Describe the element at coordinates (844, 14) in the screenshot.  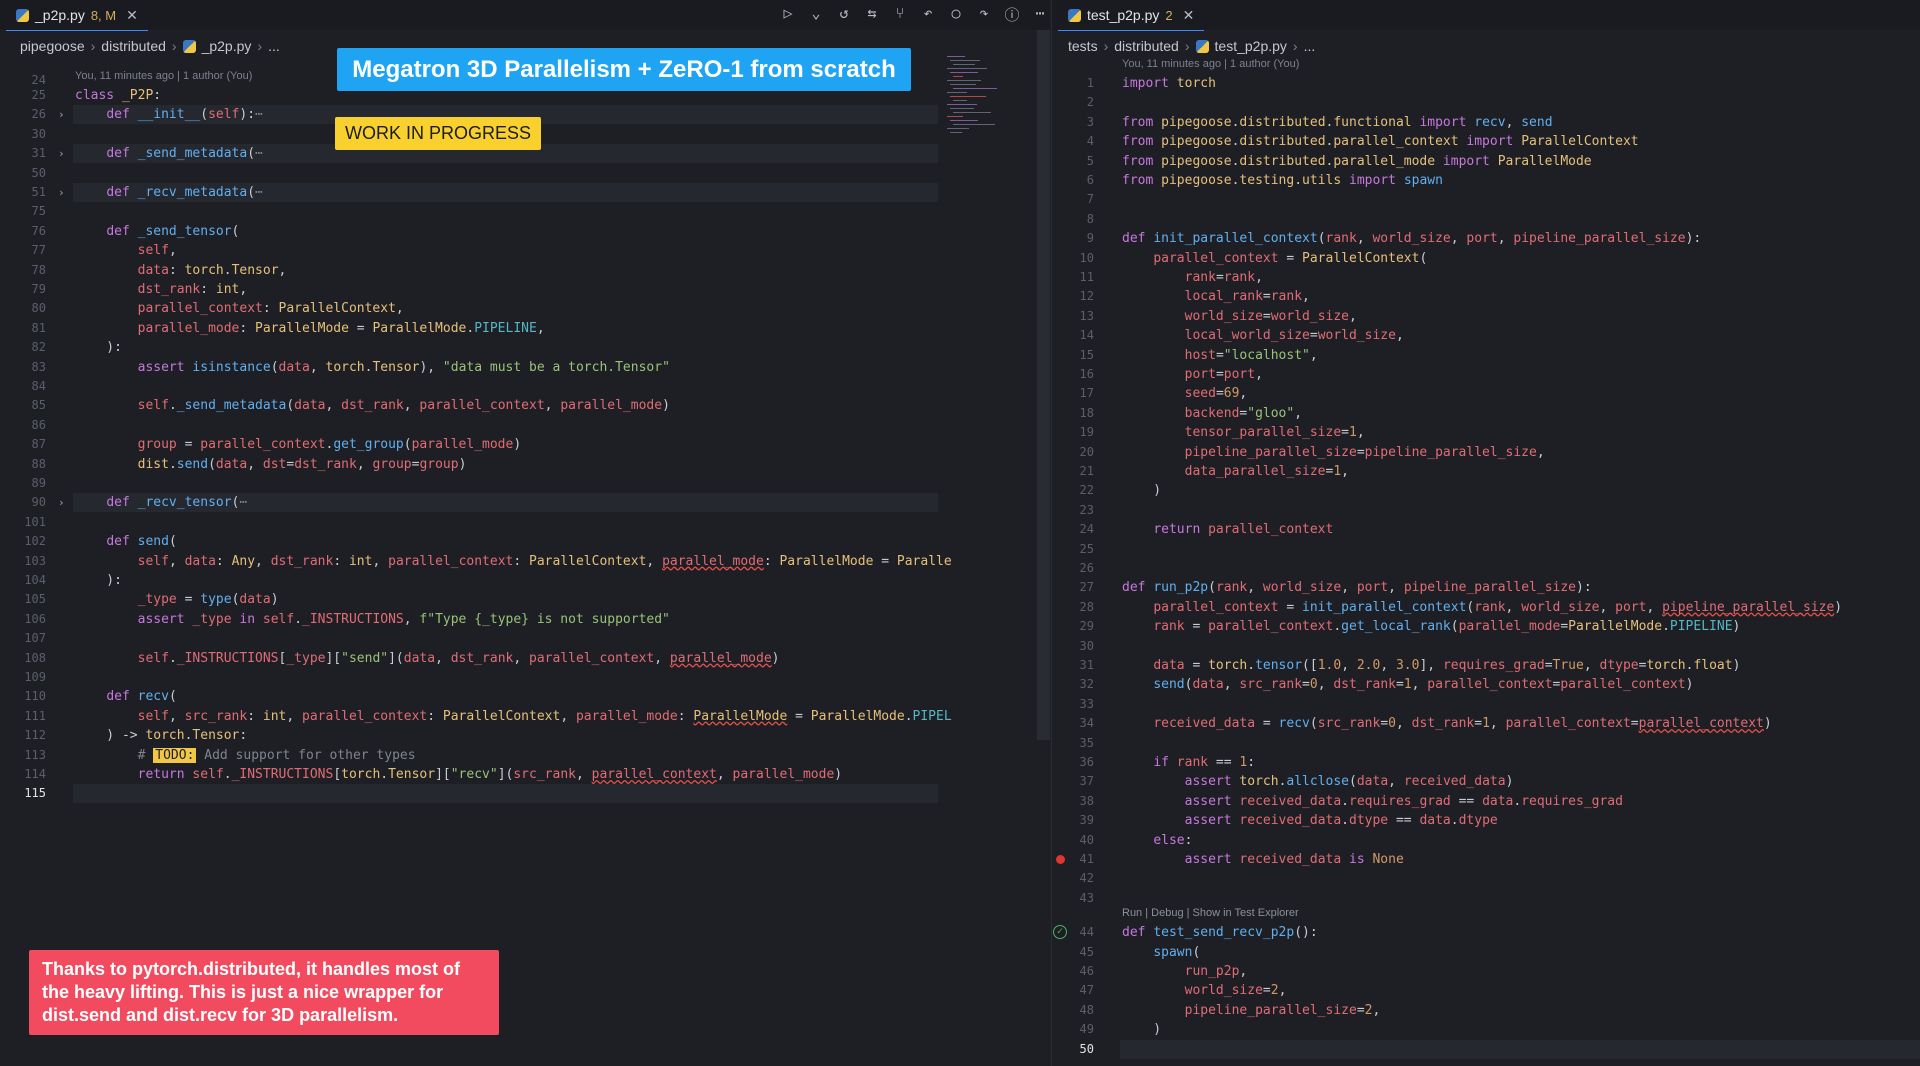
I see `history-icon: ↺` at that location.